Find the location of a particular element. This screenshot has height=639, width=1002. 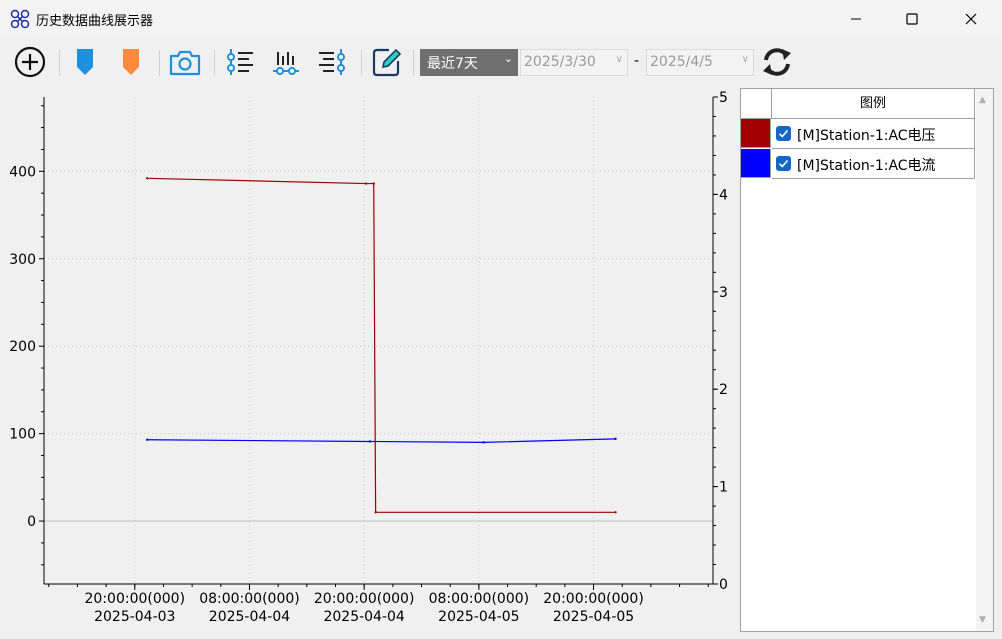

align-left-button is located at coordinates (240, 62).